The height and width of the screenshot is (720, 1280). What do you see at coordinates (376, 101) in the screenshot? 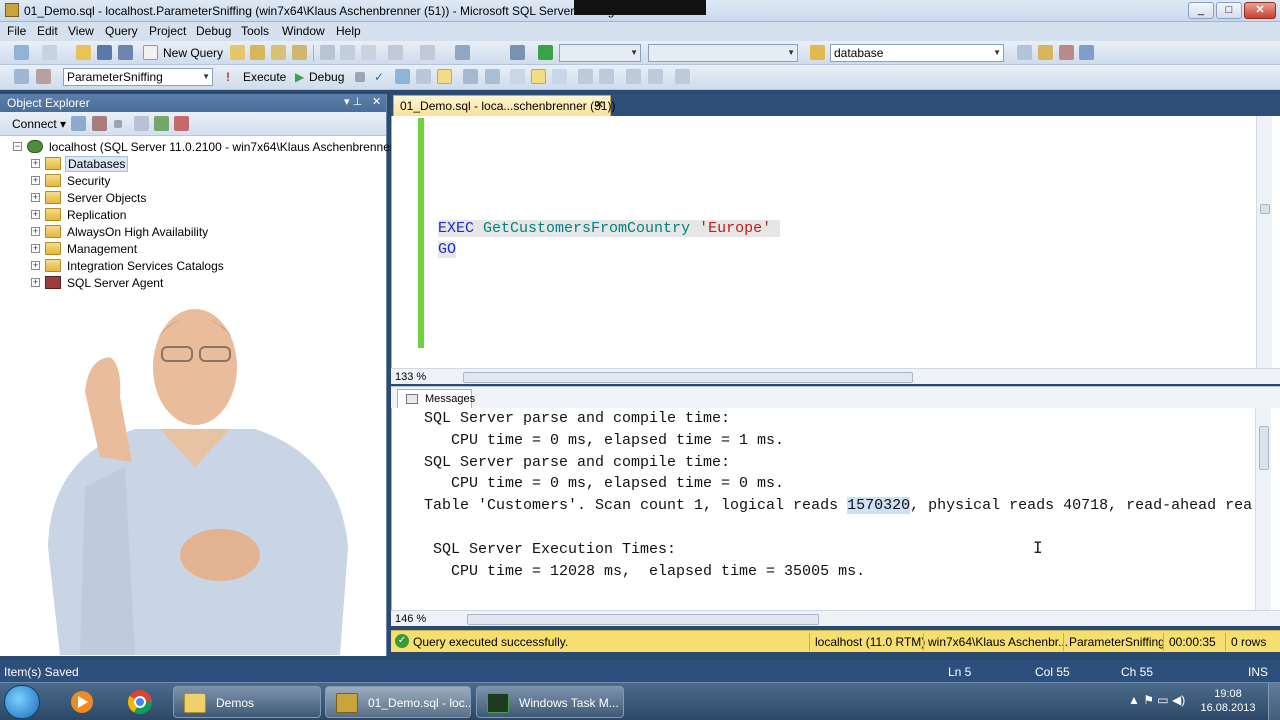
I see `close-panel-icon: ✕` at bounding box center [376, 101].